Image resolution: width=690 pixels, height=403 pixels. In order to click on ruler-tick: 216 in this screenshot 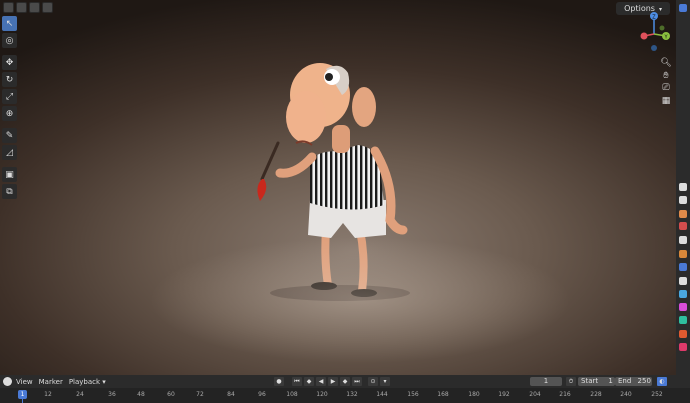, I will do `click(565, 394)`.